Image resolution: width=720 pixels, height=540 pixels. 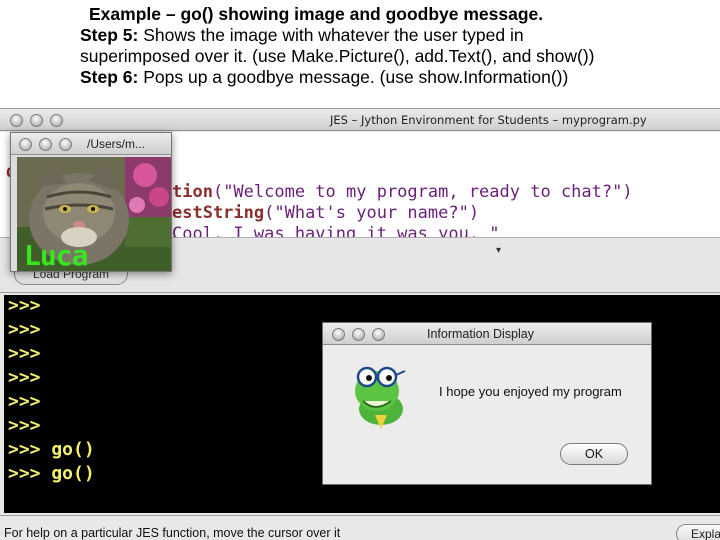 I want to click on code-fn-1: tion, so click(x=192, y=192).